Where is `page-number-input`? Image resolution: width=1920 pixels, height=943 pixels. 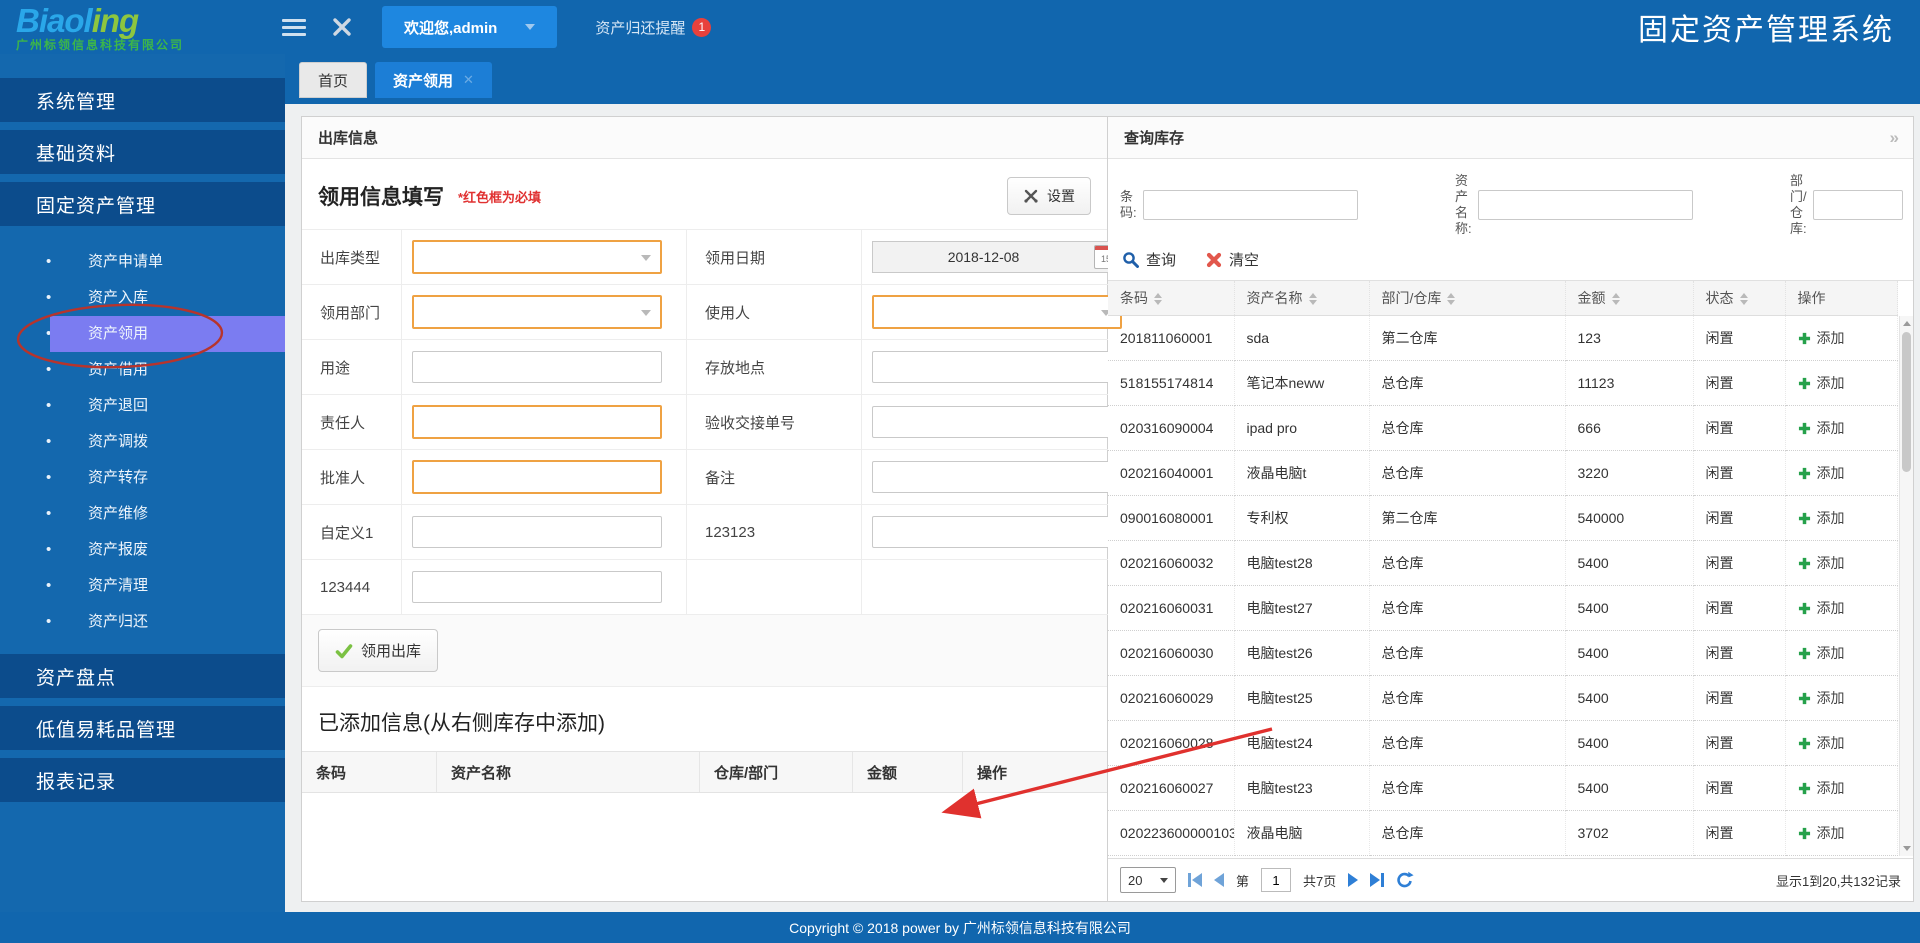 page-number-input is located at coordinates (1276, 880).